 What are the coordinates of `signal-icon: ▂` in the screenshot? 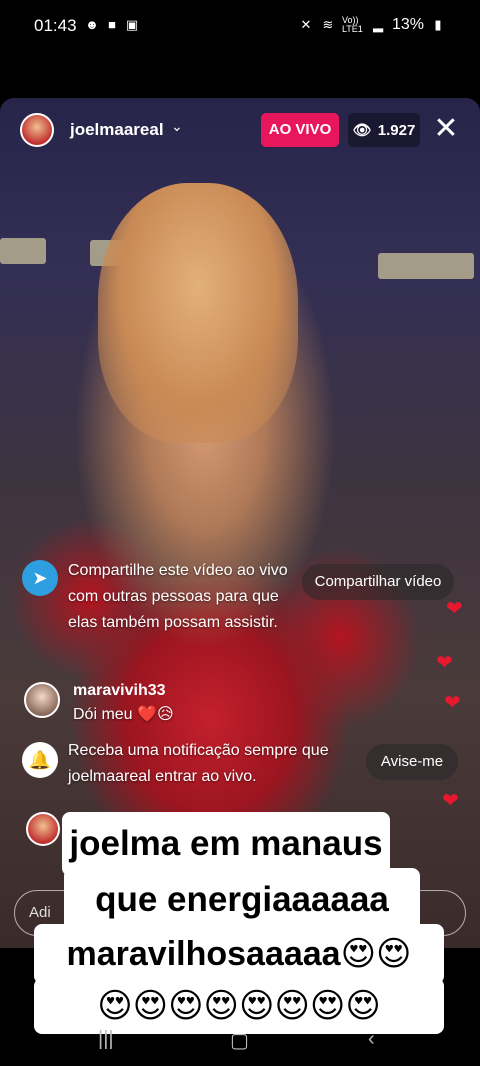 It's located at (377, 24).